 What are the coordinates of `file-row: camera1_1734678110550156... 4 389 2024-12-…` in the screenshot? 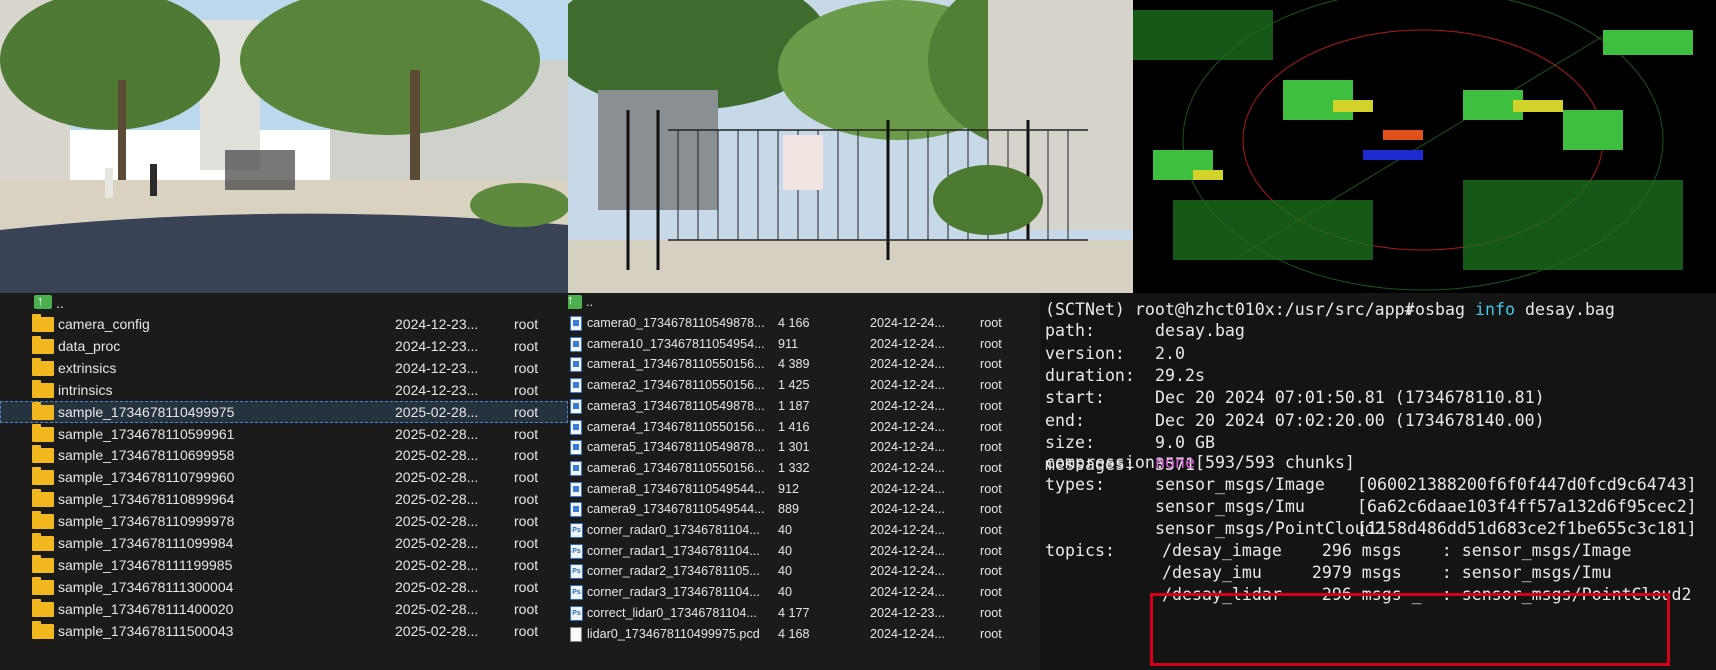 It's located at (804, 364).